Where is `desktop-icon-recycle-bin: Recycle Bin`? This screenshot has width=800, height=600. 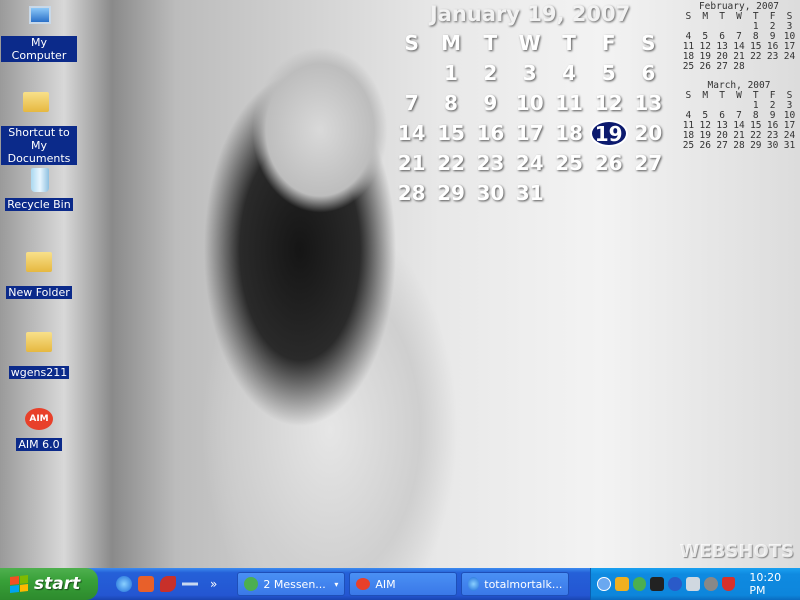 desktop-icon-recycle-bin: Recycle Bin is located at coordinates (39, 187).